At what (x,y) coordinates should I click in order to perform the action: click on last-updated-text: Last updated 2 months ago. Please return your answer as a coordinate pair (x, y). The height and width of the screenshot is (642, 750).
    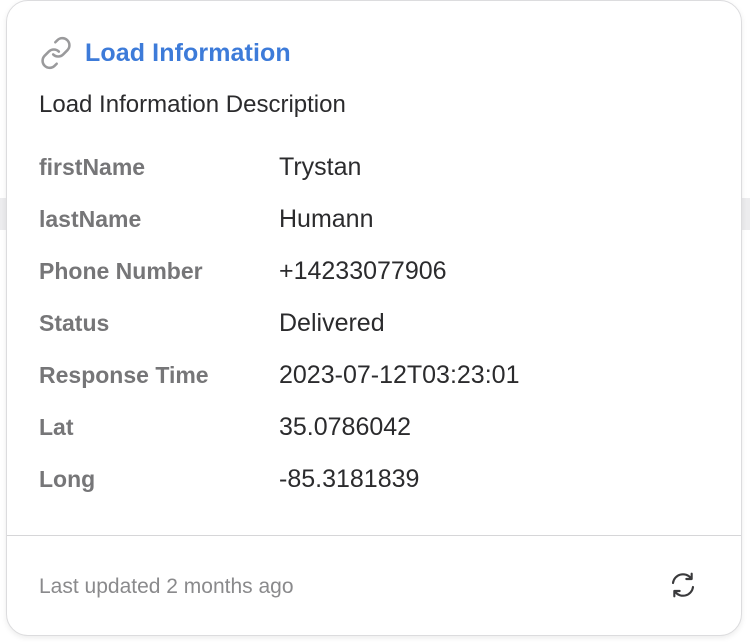
    Looking at the image, I should click on (166, 586).